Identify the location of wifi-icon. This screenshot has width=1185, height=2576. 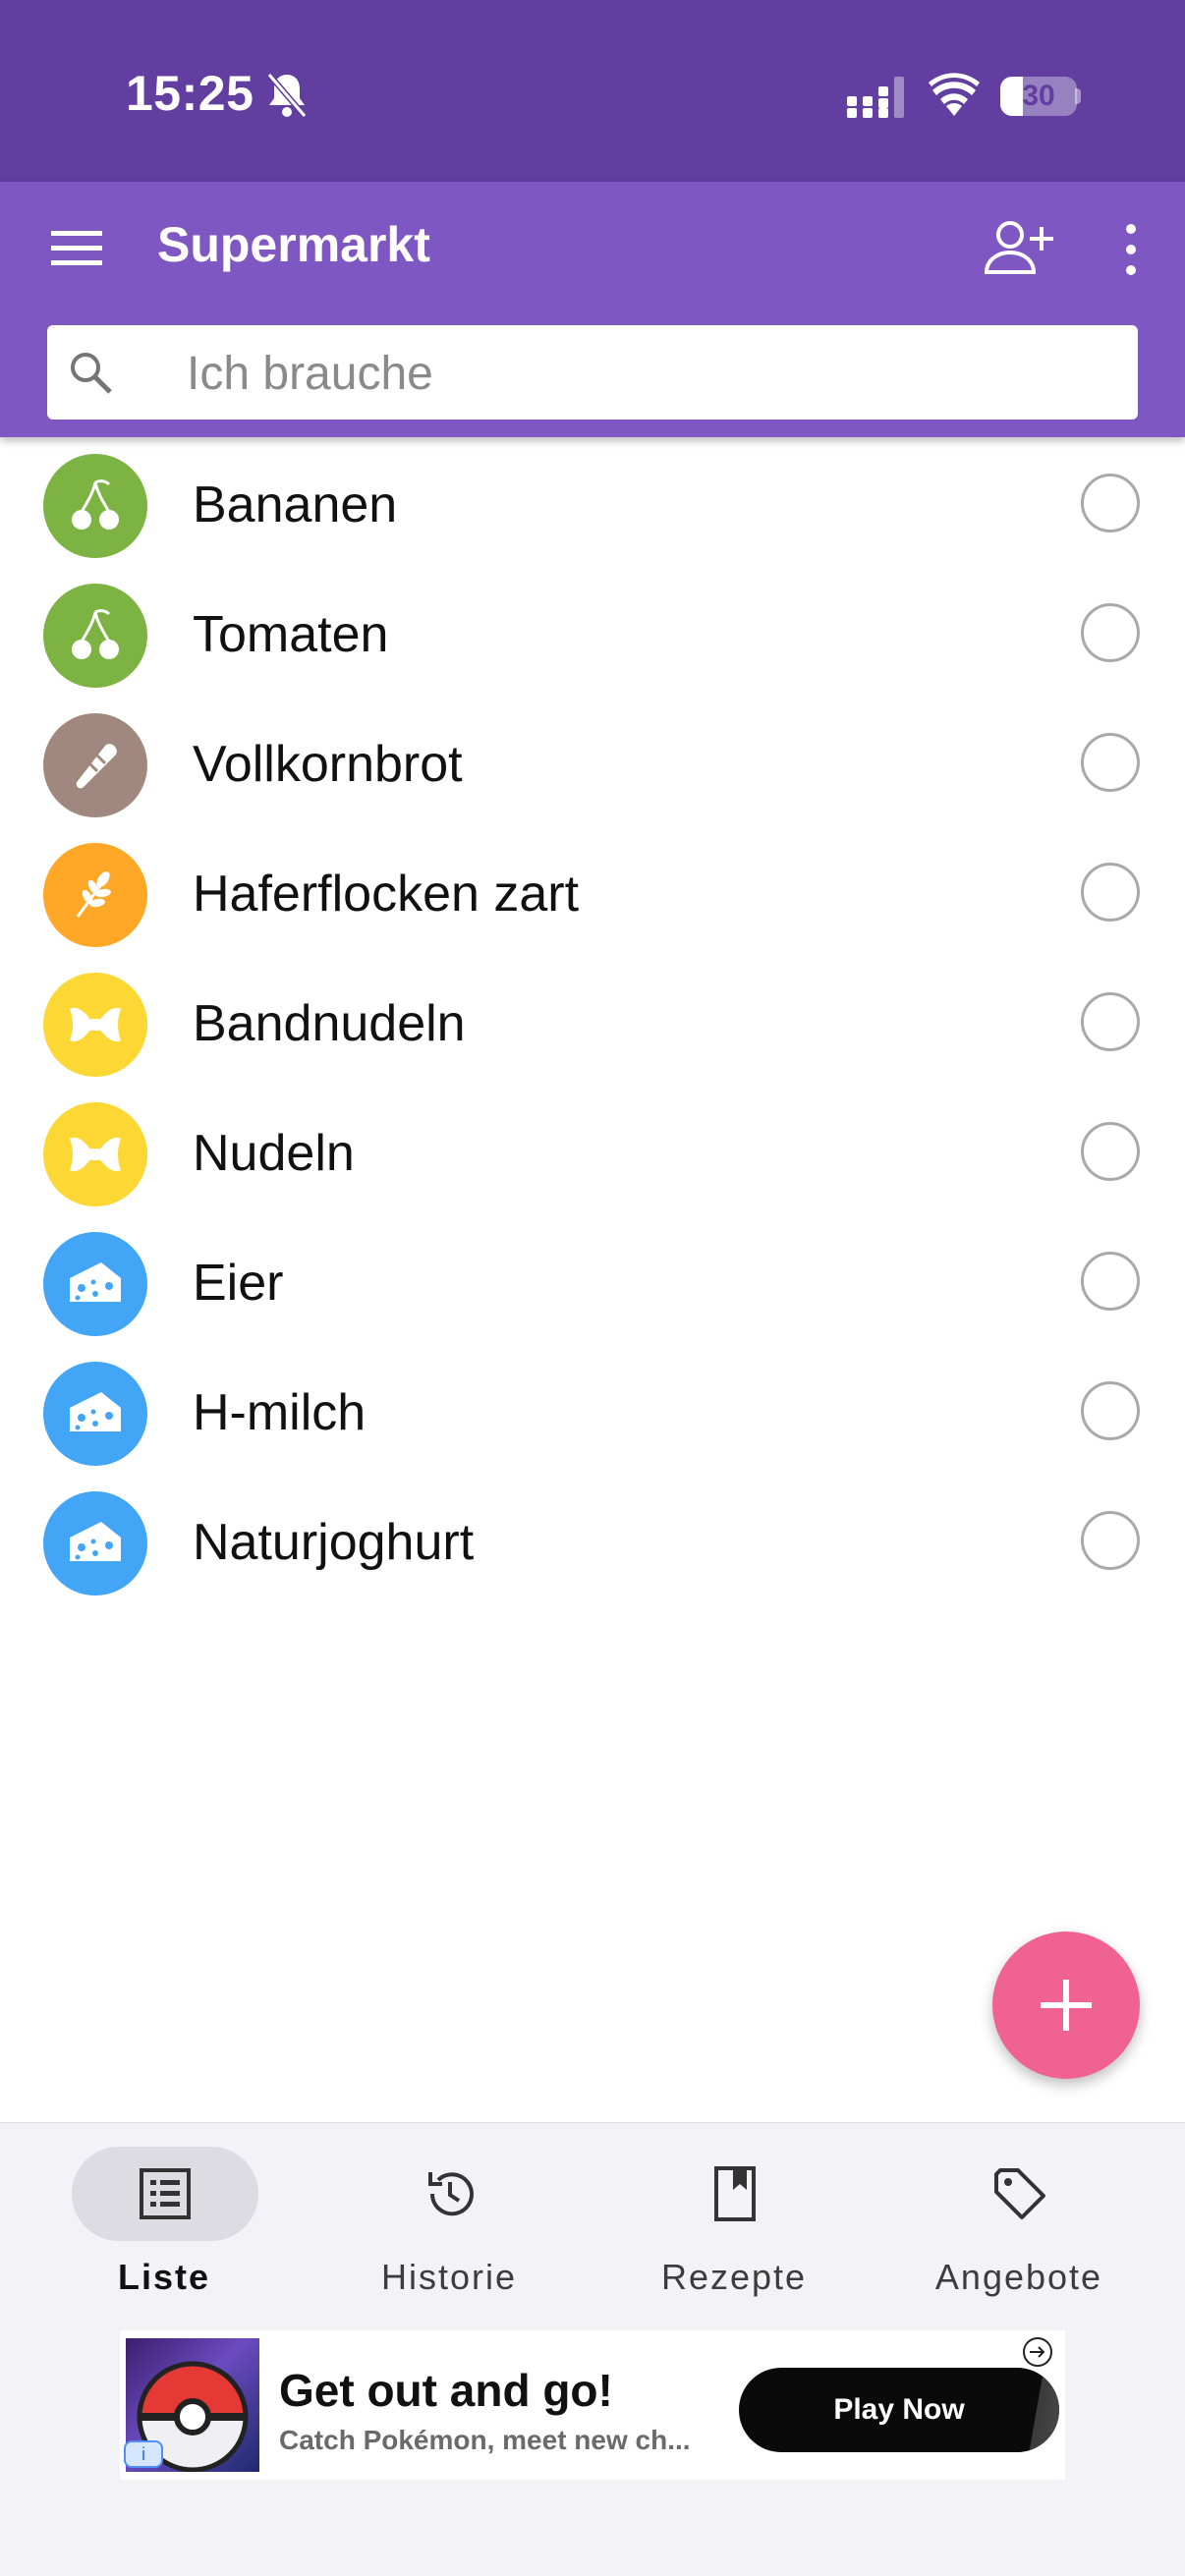
(955, 94).